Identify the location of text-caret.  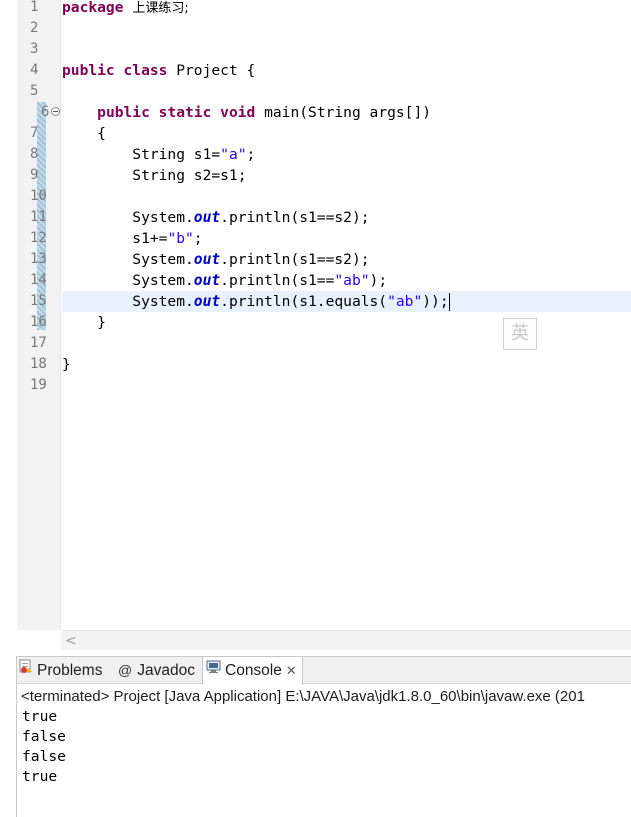
(449, 302).